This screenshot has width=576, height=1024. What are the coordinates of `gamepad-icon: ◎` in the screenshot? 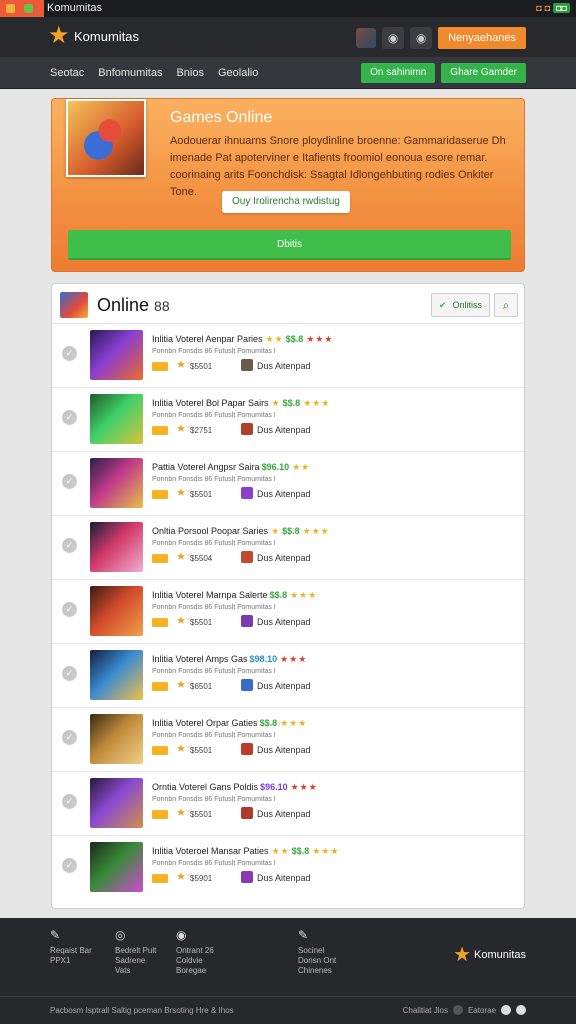 It's located at (120, 935).